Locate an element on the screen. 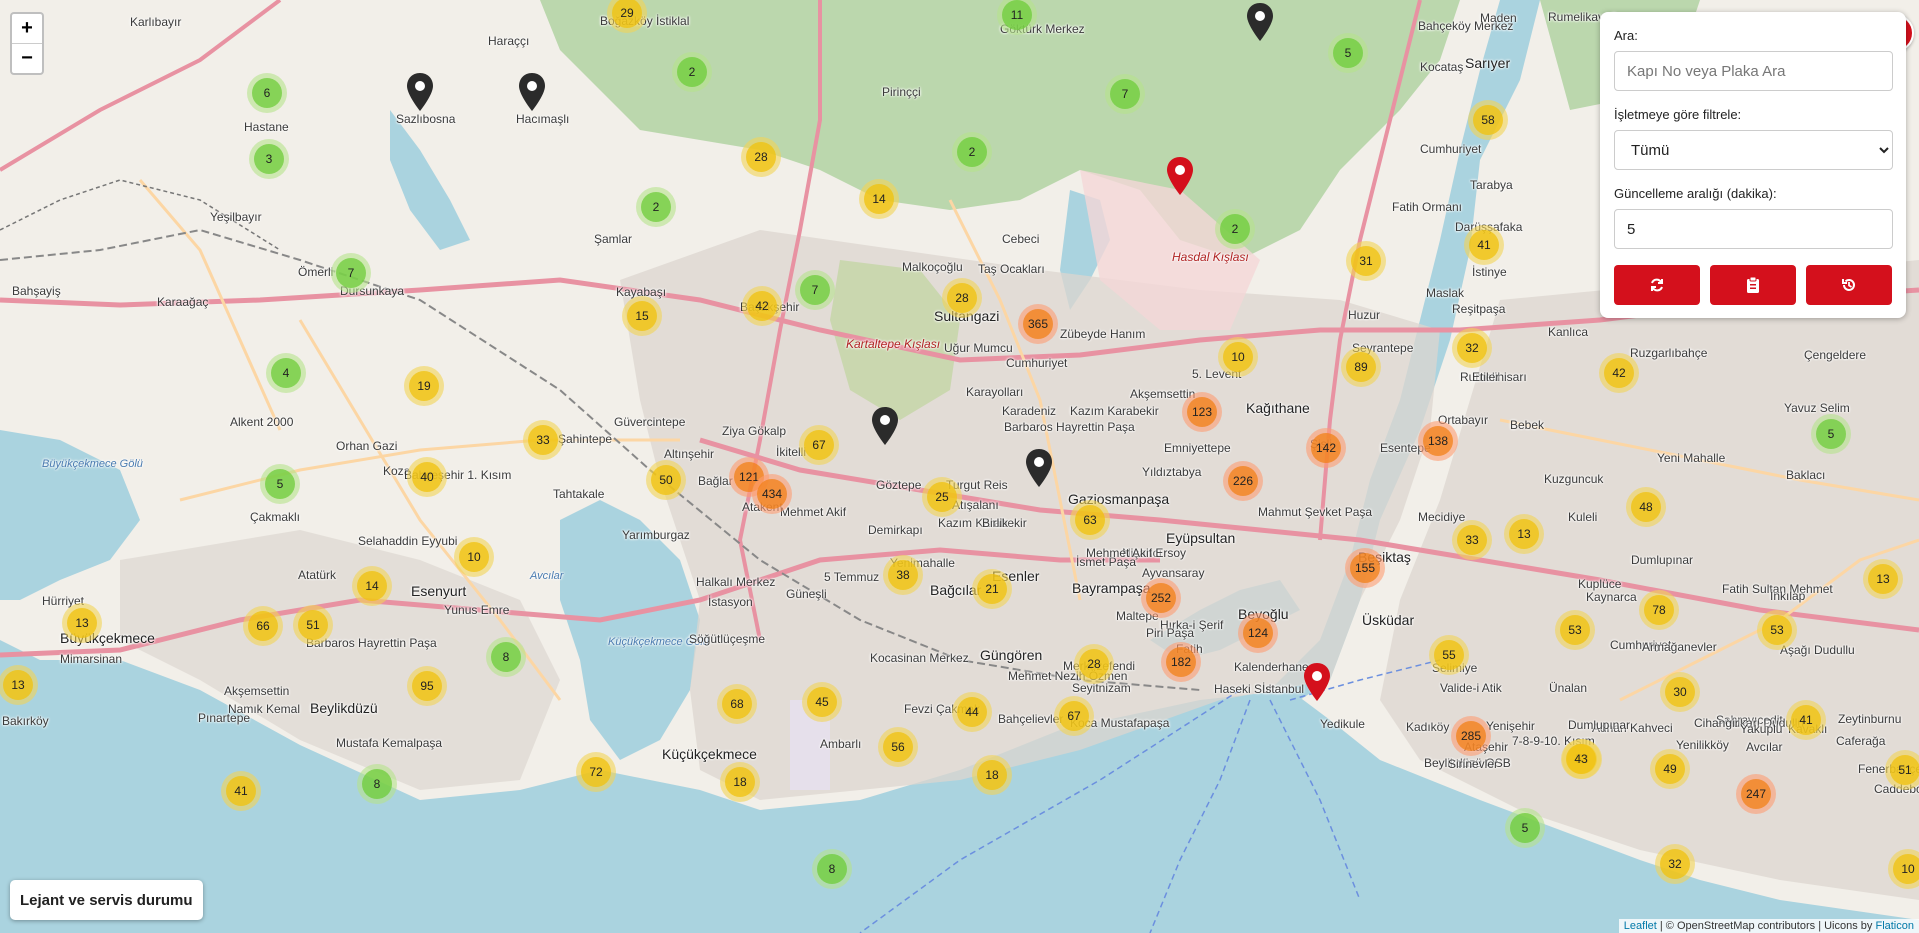  bus-cluster-medium: 31 is located at coordinates (1366, 261).